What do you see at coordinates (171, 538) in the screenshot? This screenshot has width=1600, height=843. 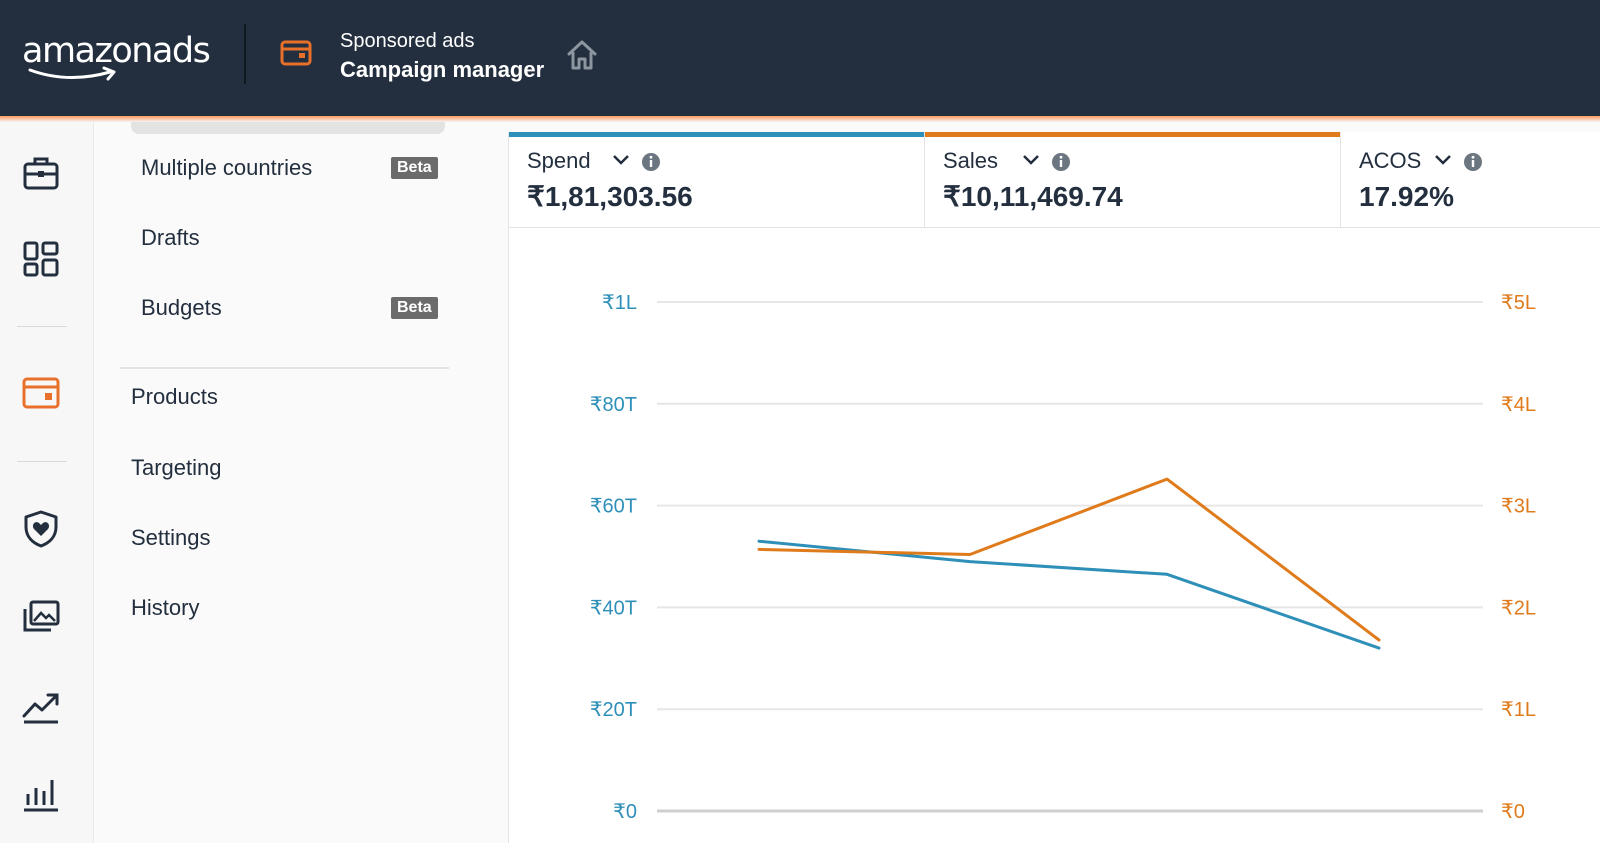 I see `nav-item-settings: Settings` at bounding box center [171, 538].